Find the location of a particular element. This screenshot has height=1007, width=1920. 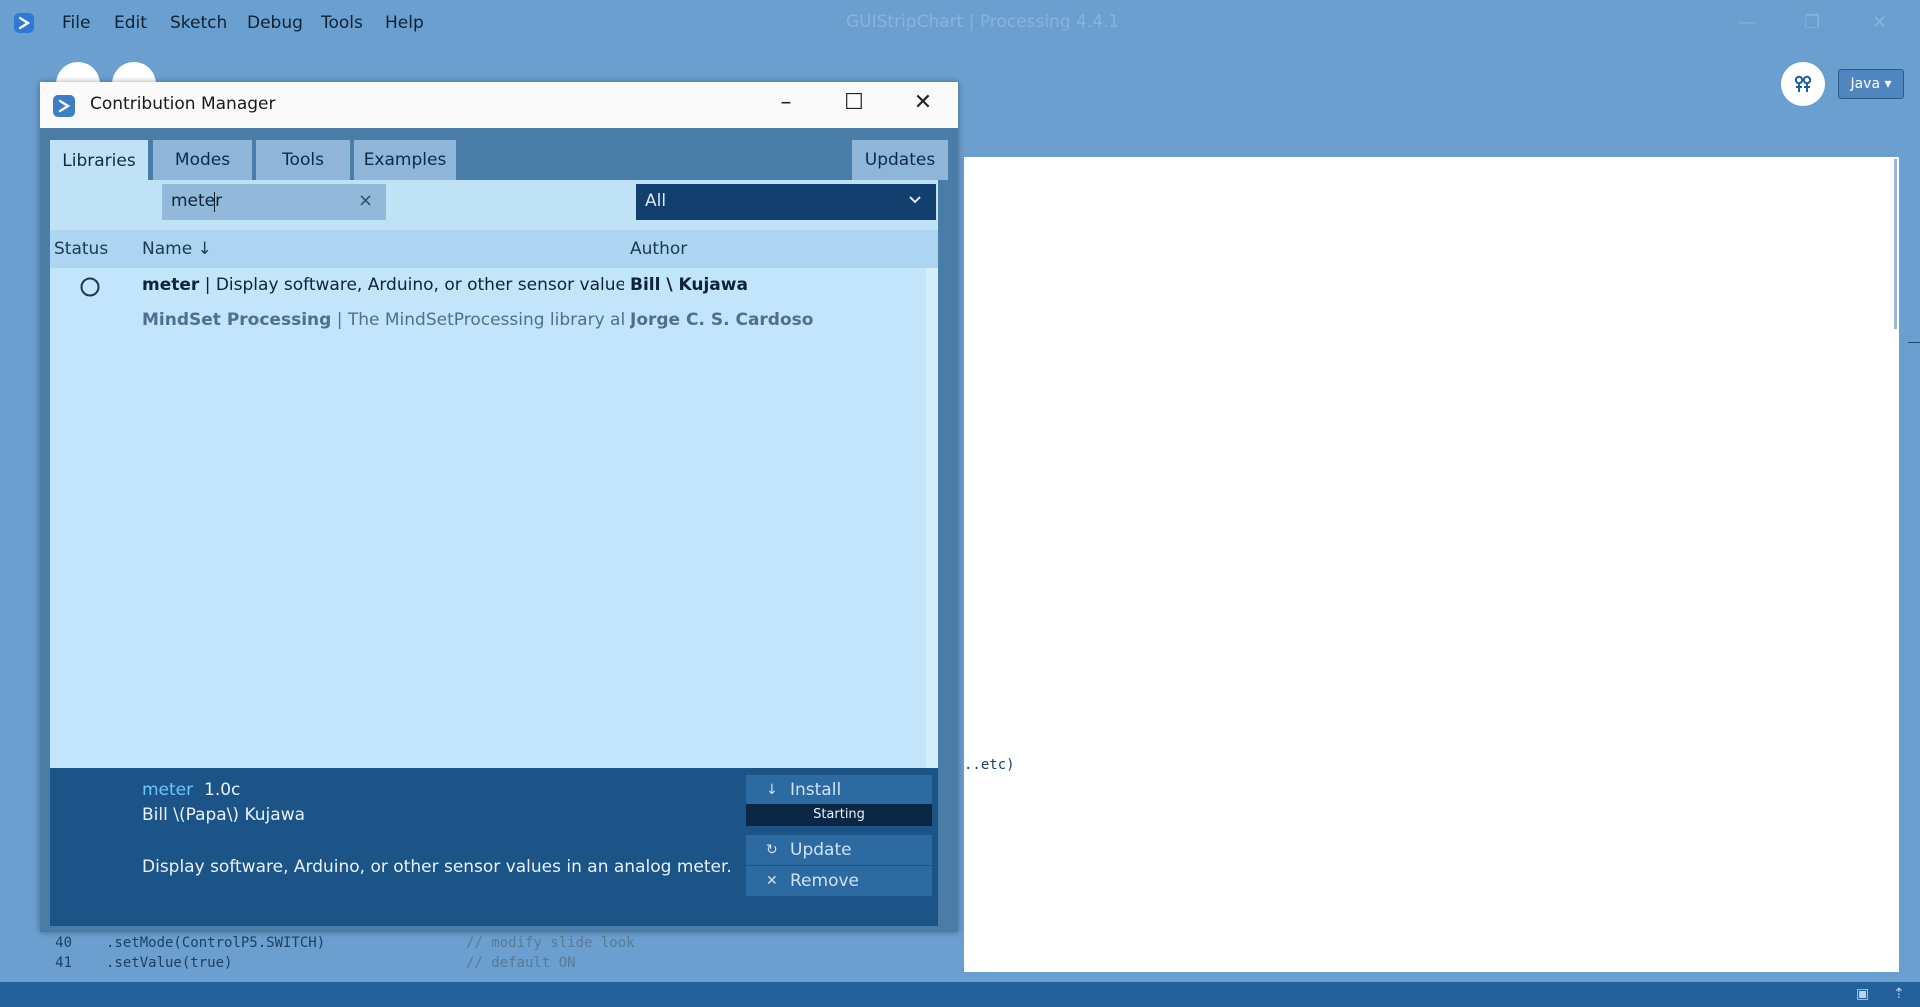

mode-selector: Java ▾ is located at coordinates (1871, 84).